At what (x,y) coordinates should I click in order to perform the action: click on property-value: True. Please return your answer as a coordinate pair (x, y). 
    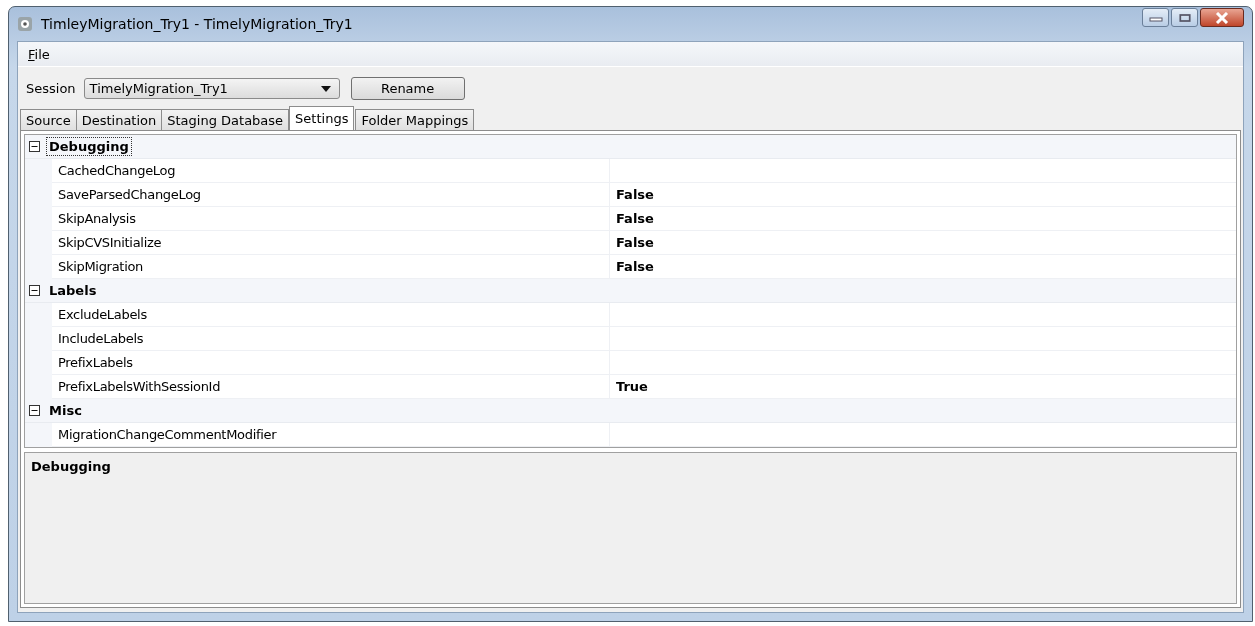
    Looking at the image, I should click on (632, 386).